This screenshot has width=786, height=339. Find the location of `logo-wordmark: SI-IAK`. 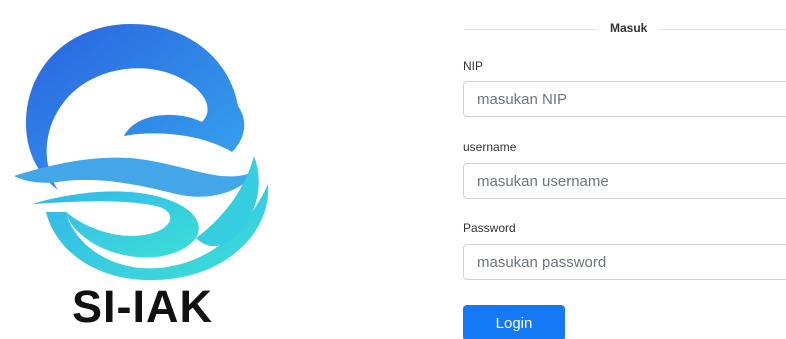

logo-wordmark: SI-IAK is located at coordinates (142, 306).